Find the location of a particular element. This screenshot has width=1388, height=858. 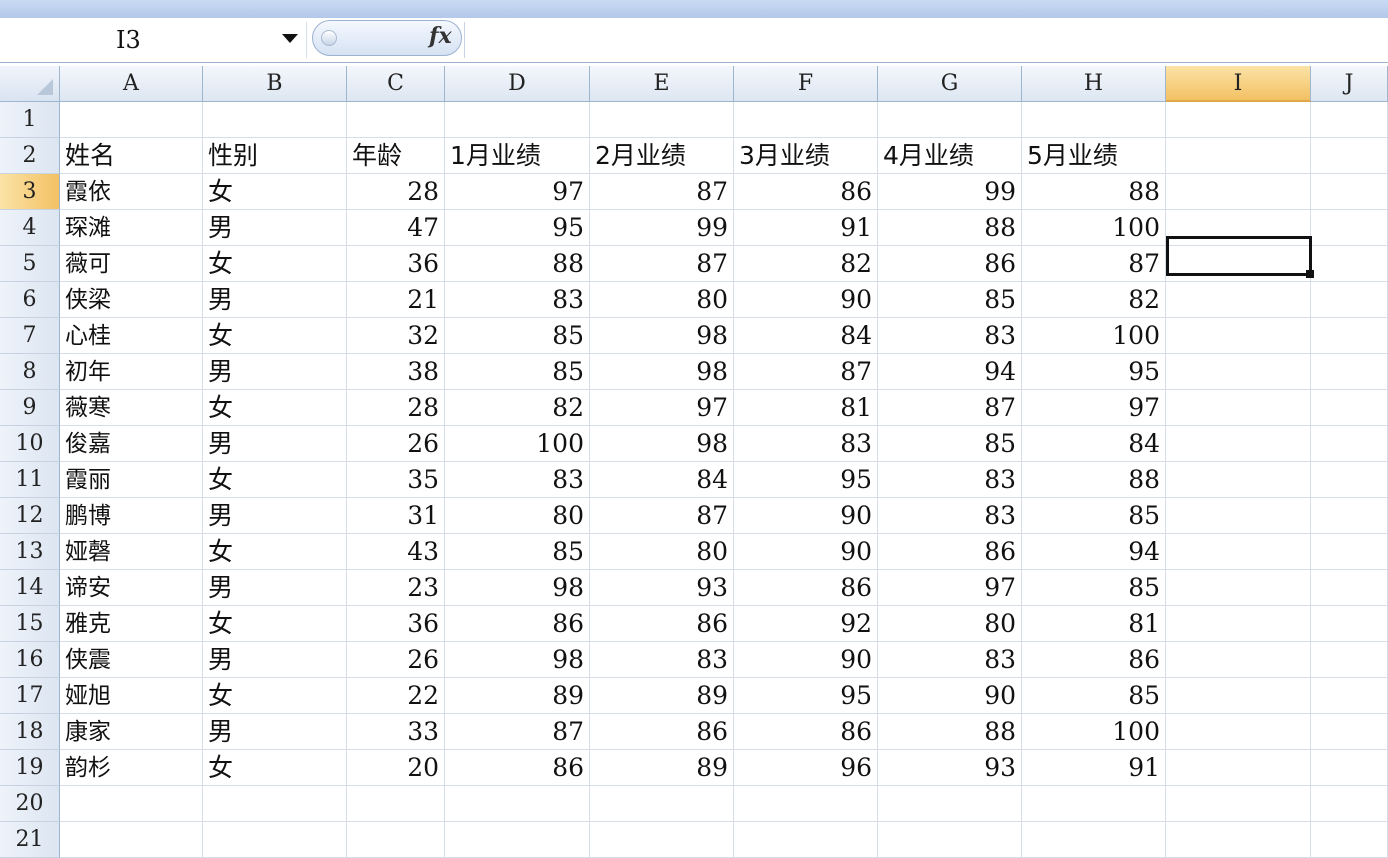

cell-F7: 84 is located at coordinates (806, 336).